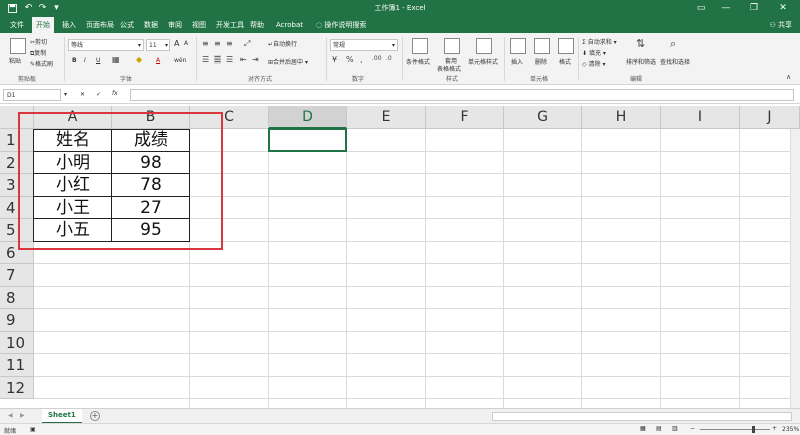 The width and height of the screenshot is (800, 435). I want to click on autosum-button: Σ 自动求和 ▾, so click(599, 41).